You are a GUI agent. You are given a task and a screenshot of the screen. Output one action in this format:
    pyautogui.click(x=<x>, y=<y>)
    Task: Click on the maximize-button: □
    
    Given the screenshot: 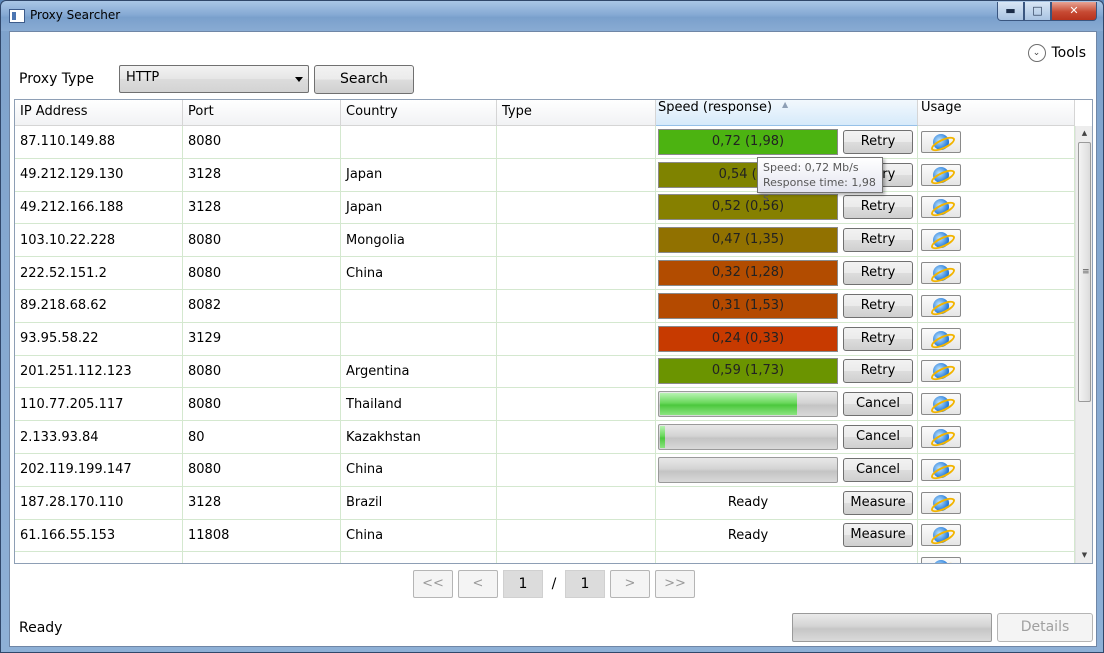 What is the action you would take?
    pyautogui.click(x=1037, y=11)
    